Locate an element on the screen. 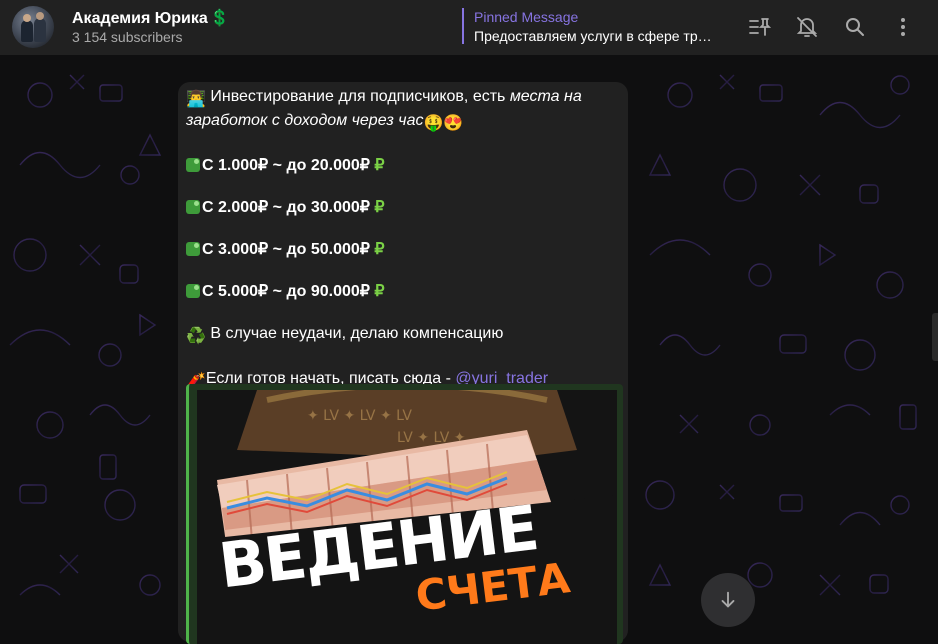  search-button is located at coordinates (855, 27).